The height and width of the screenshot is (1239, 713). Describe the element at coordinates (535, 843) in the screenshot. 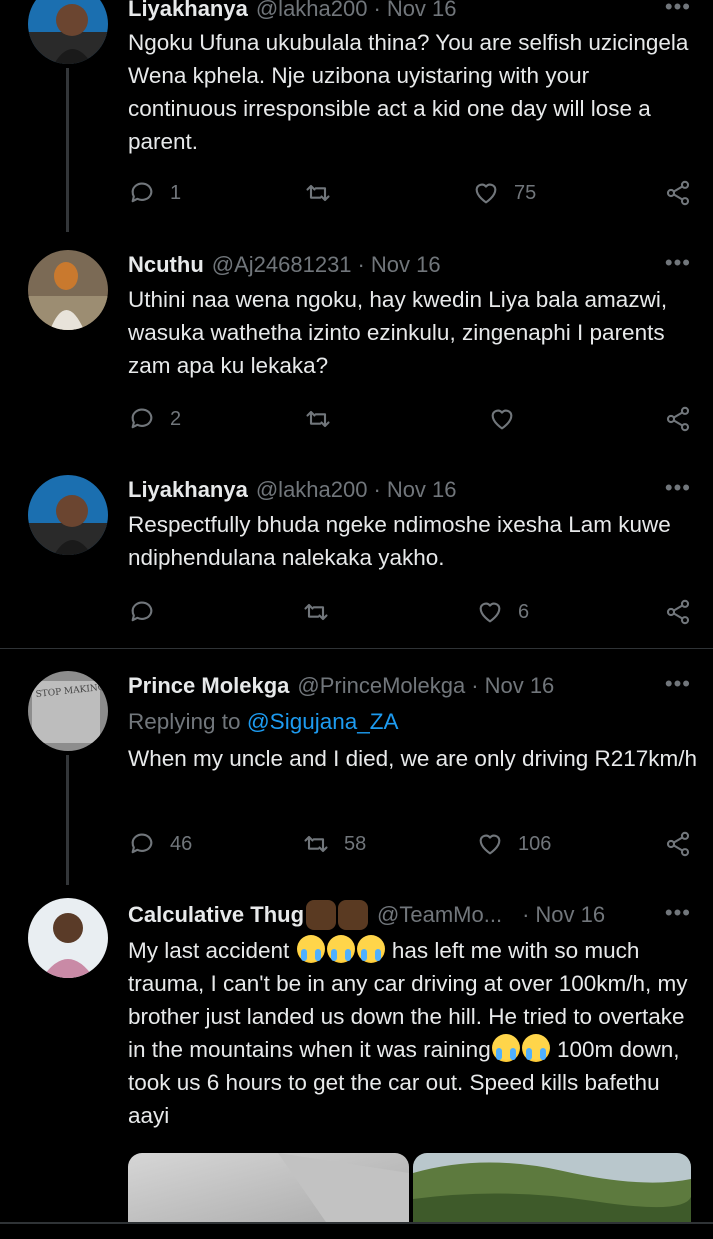

I see `like-count: 106` at that location.